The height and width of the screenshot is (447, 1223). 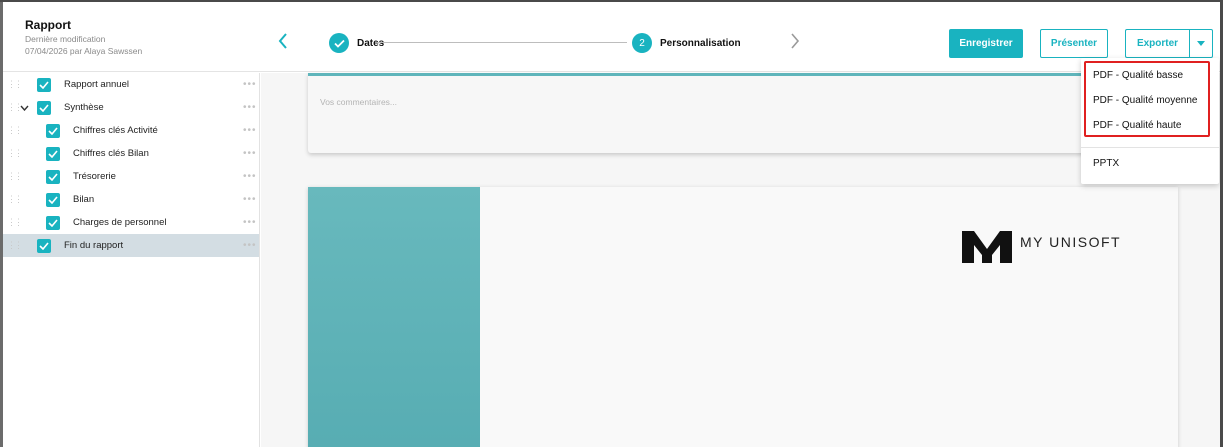 I want to click on chevron-right-icon, so click(x=795, y=41).